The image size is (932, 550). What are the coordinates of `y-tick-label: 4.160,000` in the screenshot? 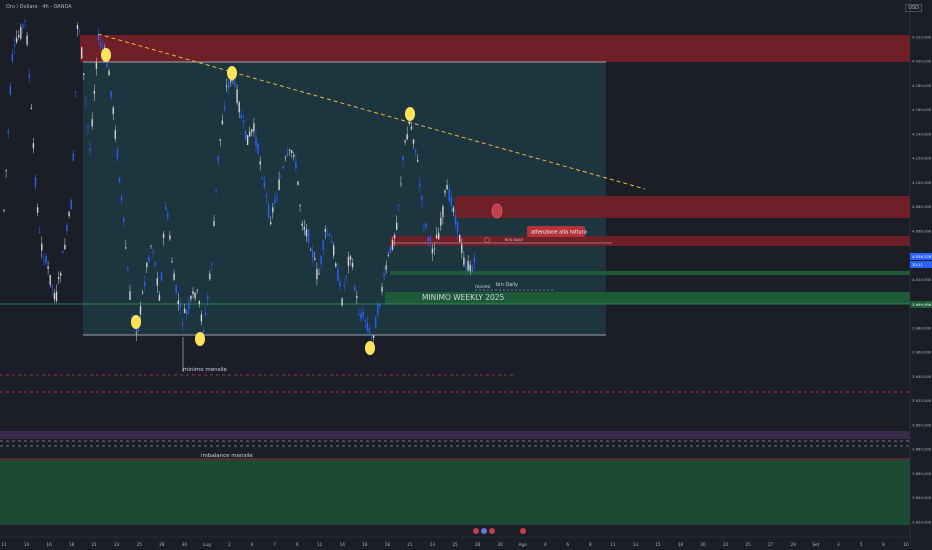 It's located at (922, 109).